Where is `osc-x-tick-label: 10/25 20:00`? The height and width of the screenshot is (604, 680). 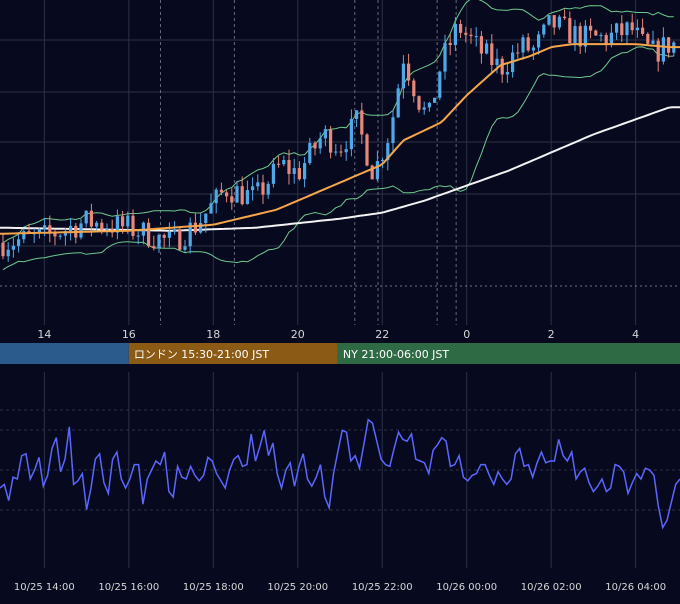
osc-x-tick-label: 10/25 20:00 is located at coordinates (297, 587).